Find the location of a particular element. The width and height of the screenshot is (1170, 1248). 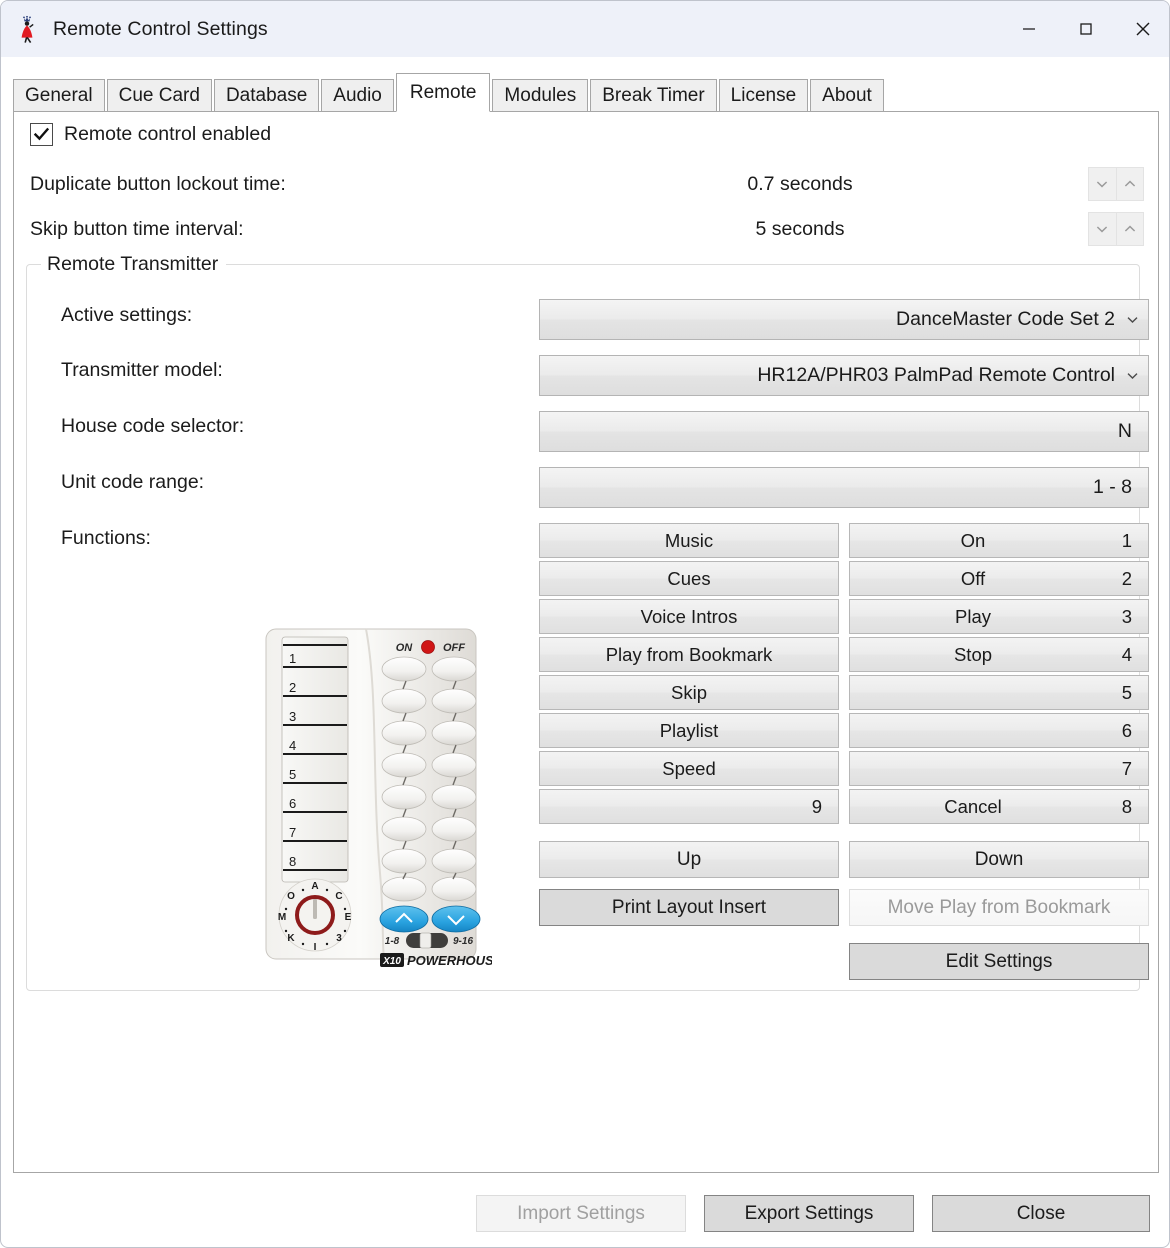

function-button-number: 4 is located at coordinates (1126, 654).